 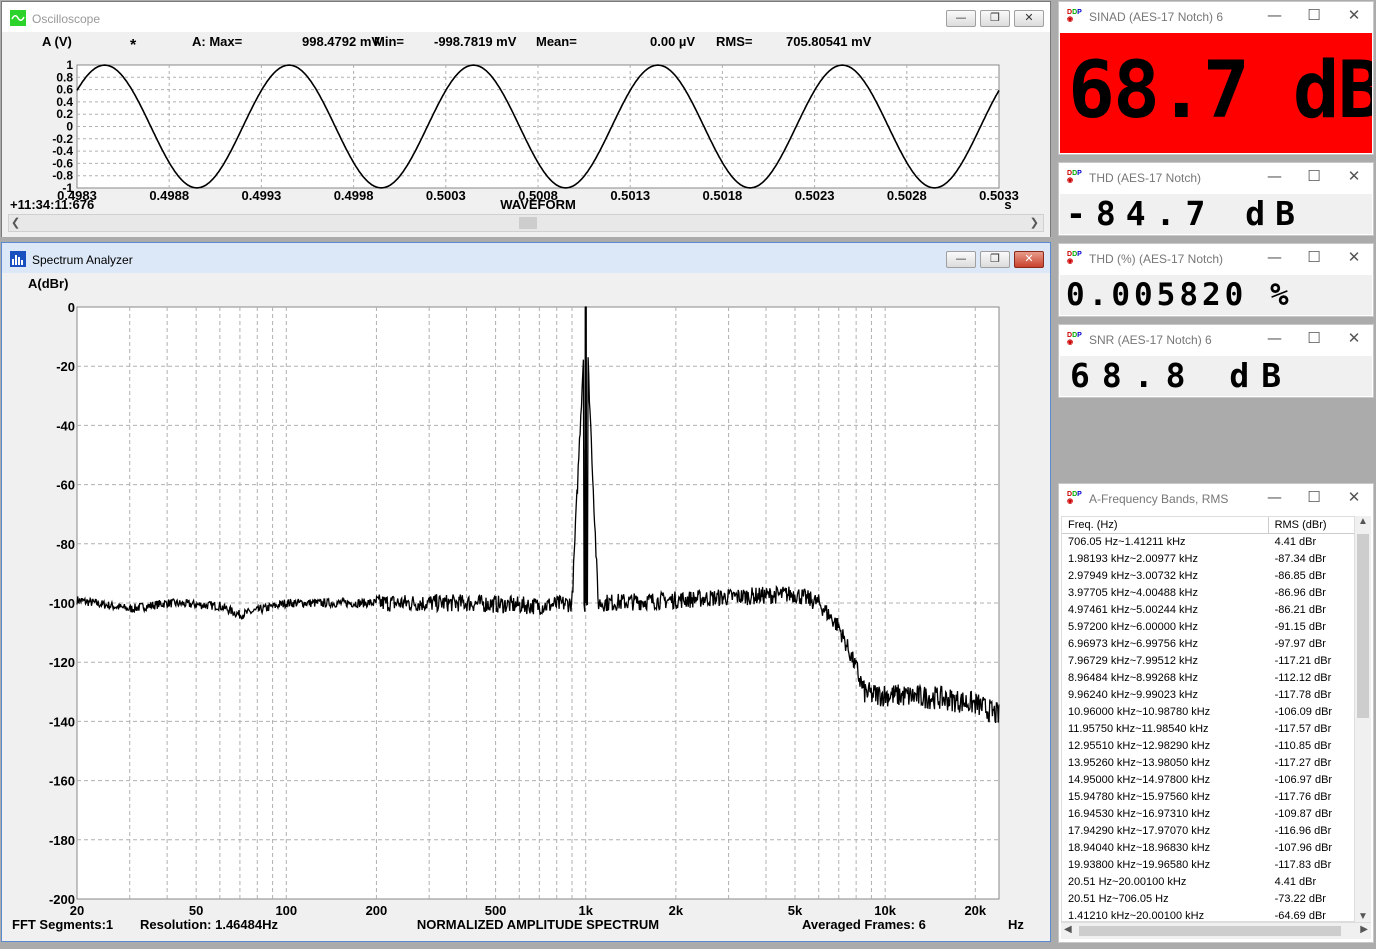 What do you see at coordinates (1210, 559) in the screenshot?
I see `table-row: 1.98193 kHz~2.00977 kHz -87.34 dBr` at bounding box center [1210, 559].